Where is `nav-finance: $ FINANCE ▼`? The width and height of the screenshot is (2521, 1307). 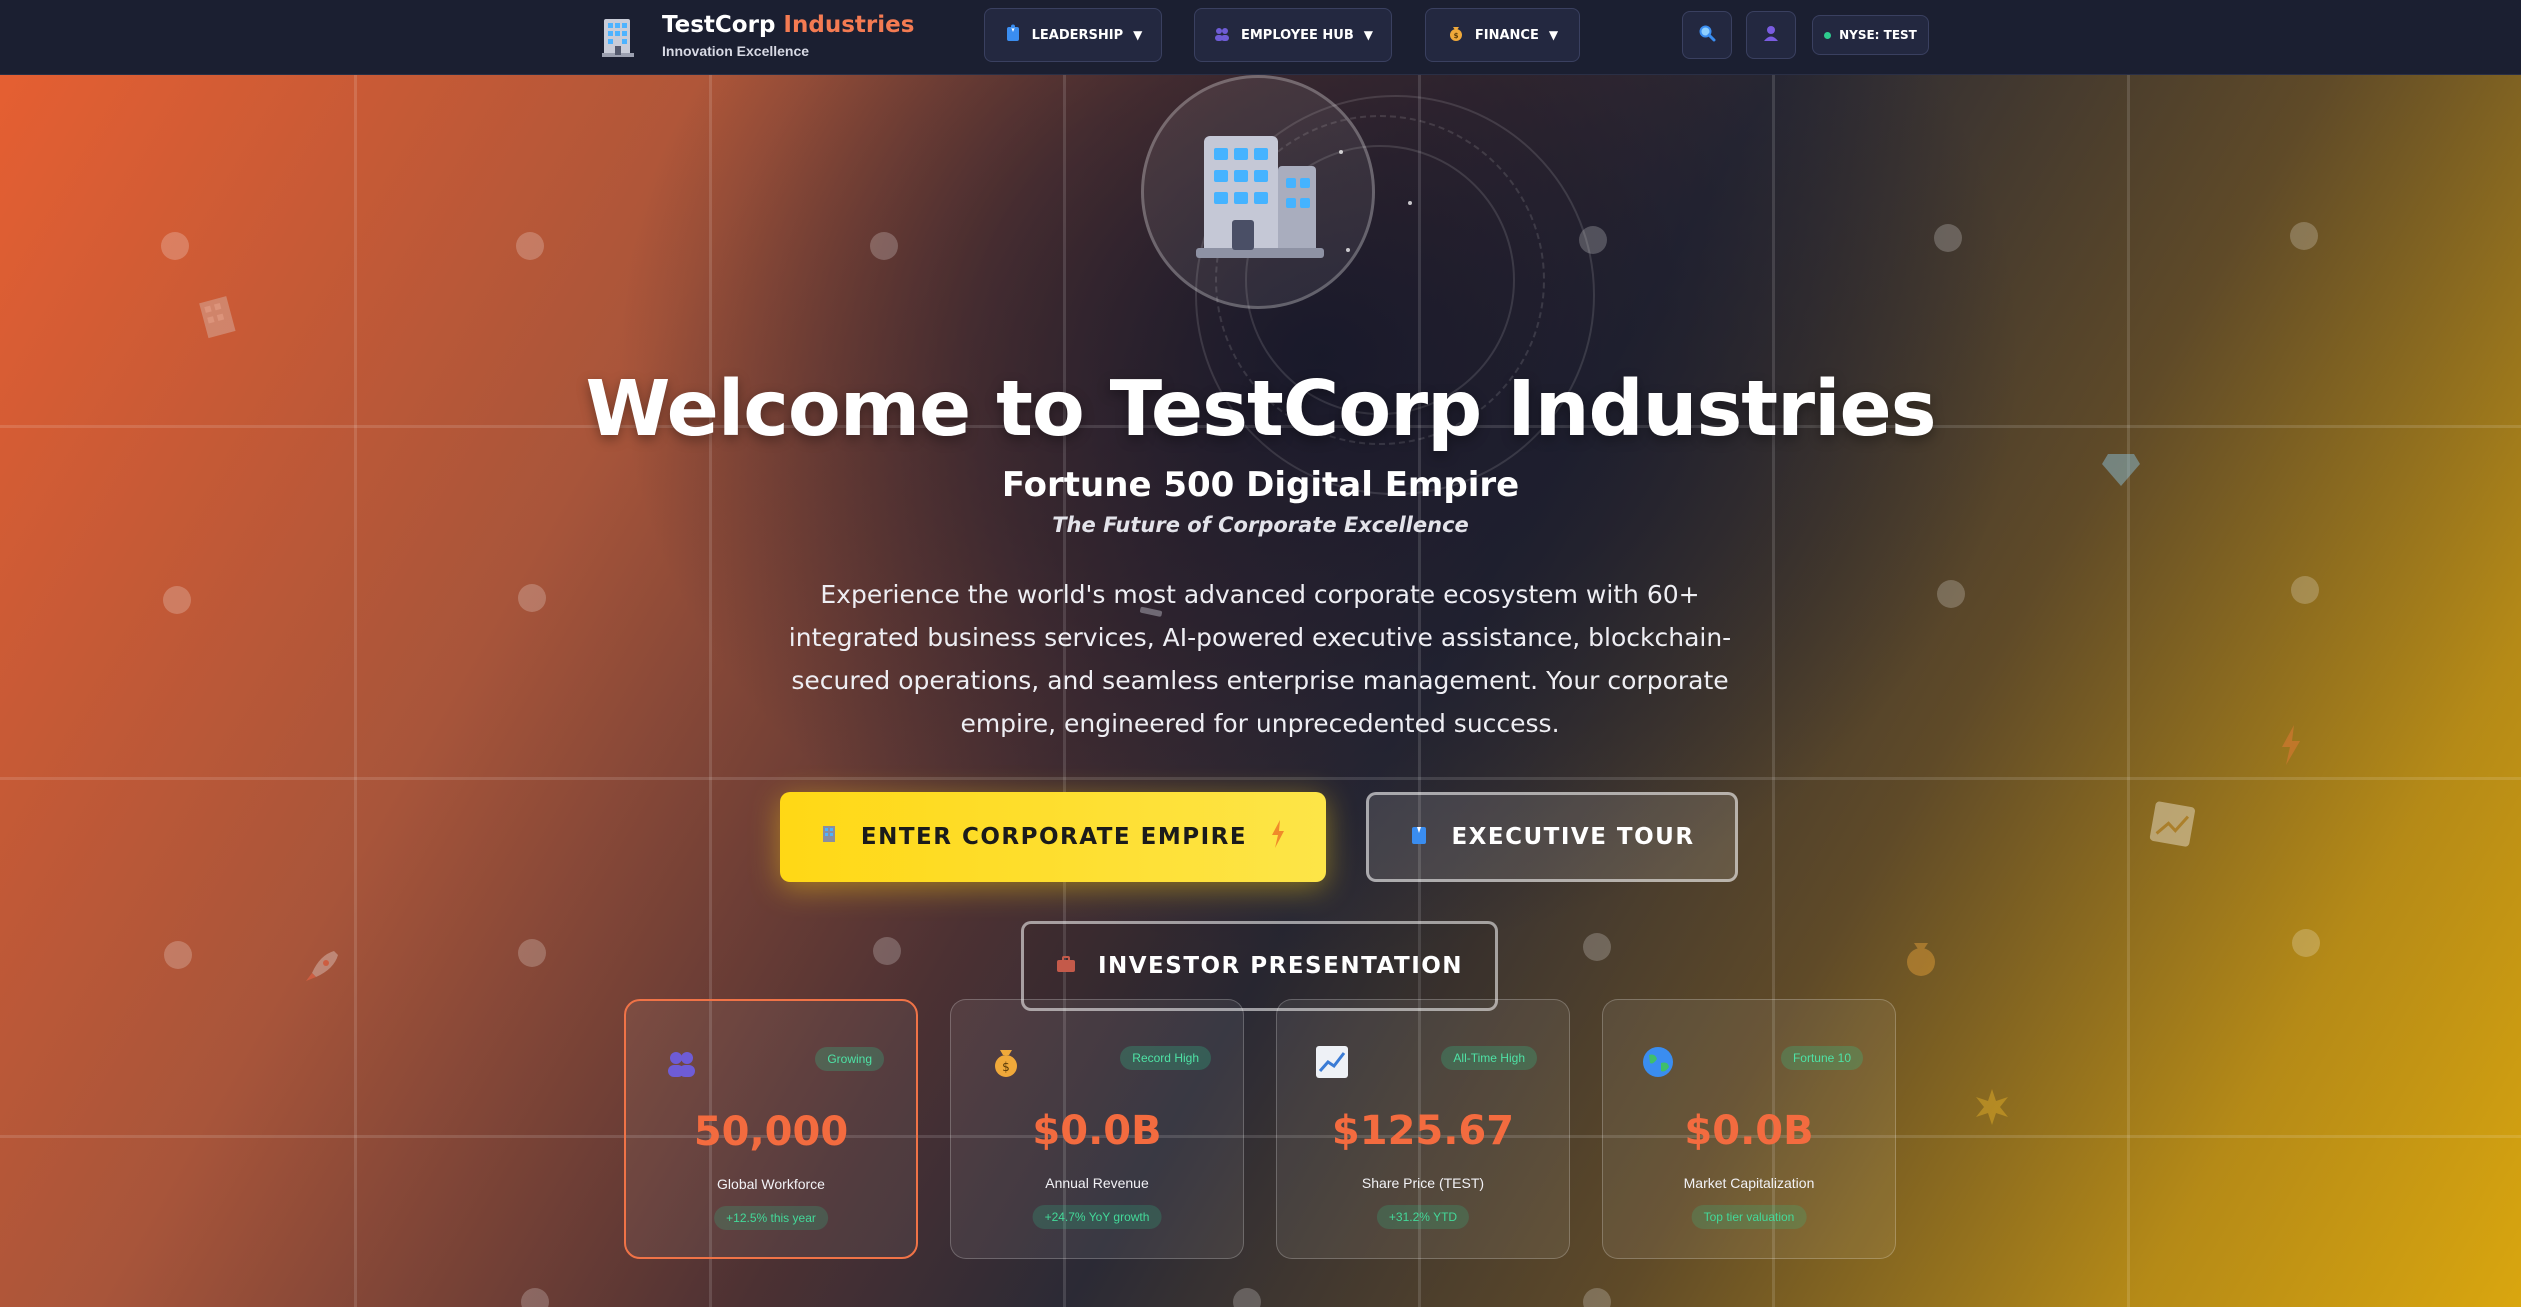 nav-finance: $ FINANCE ▼ is located at coordinates (1502, 35).